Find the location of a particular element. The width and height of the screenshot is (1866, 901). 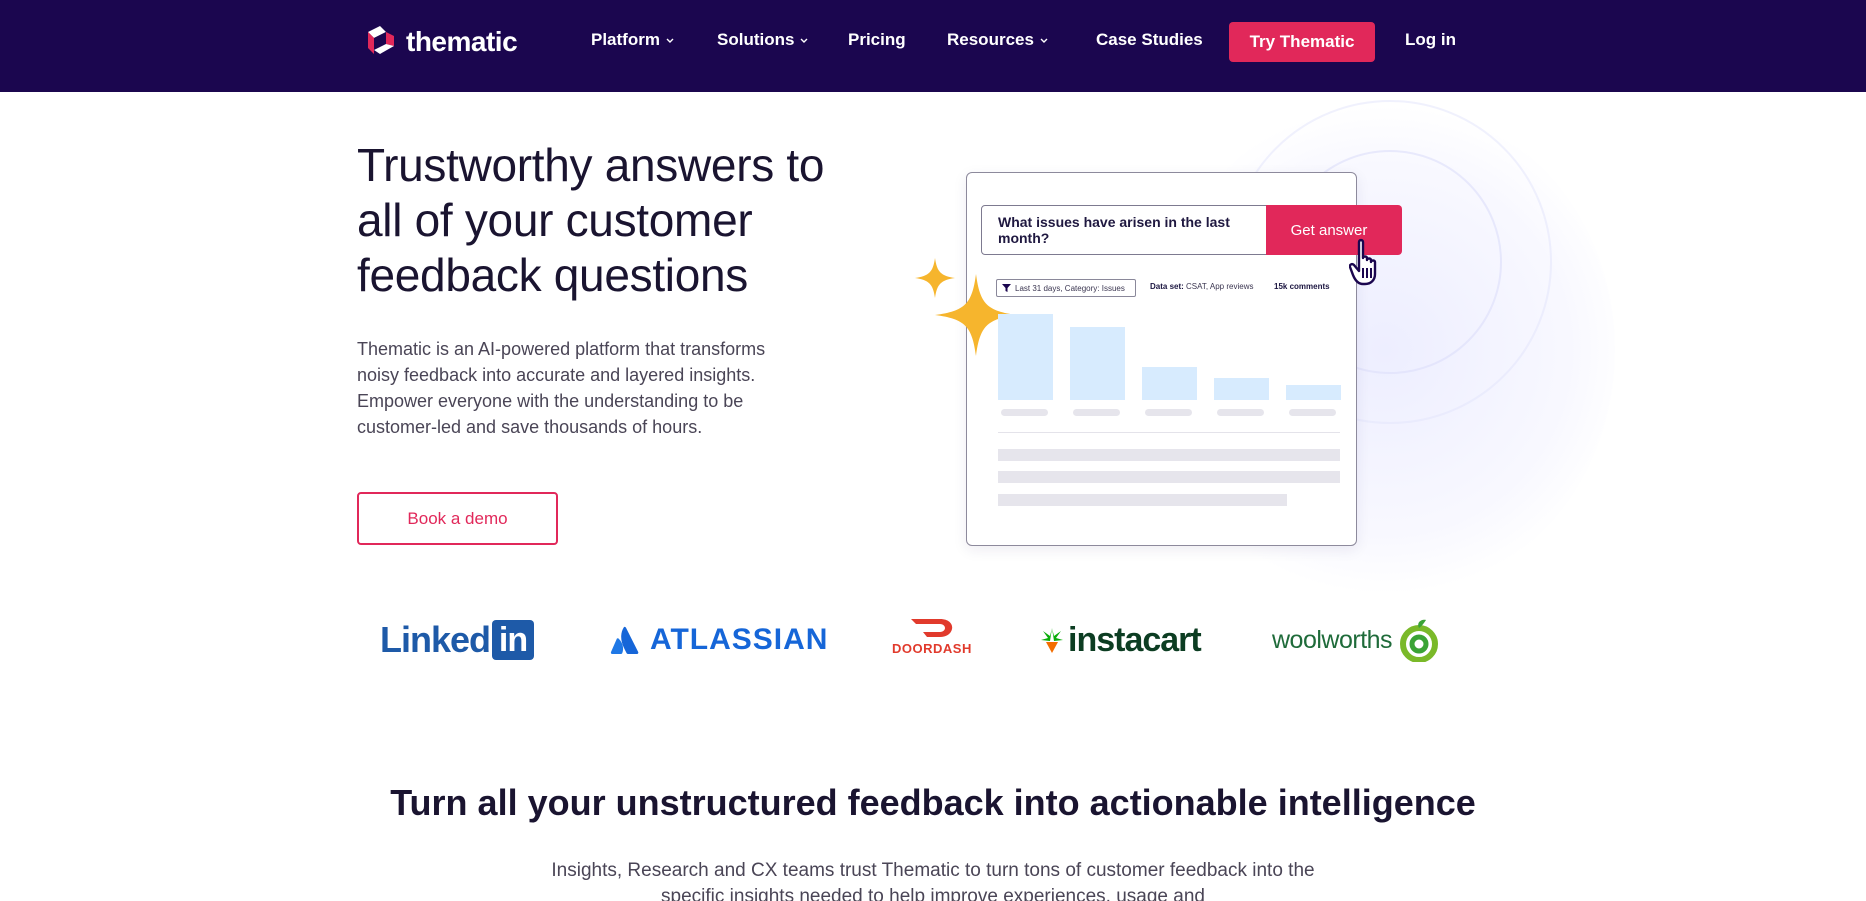

dataset-label: Data set: is located at coordinates (1167, 286).